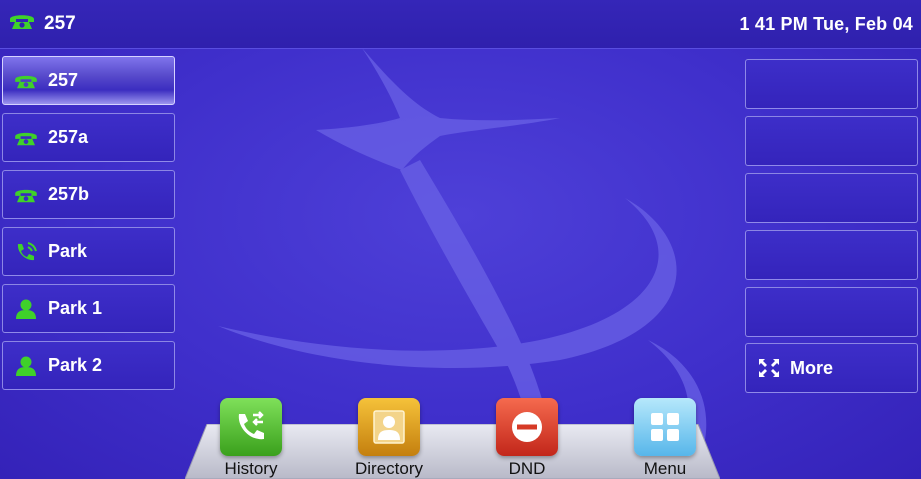  I want to click on dnd-button: DND, so click(527, 438).